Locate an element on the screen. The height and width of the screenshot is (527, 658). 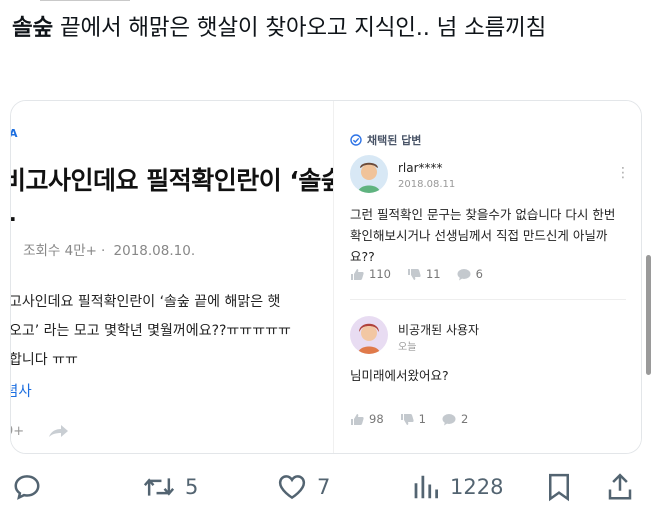
question-meta: l 조회수 4만+· 2018.08.10. is located at coordinates (109, 251).